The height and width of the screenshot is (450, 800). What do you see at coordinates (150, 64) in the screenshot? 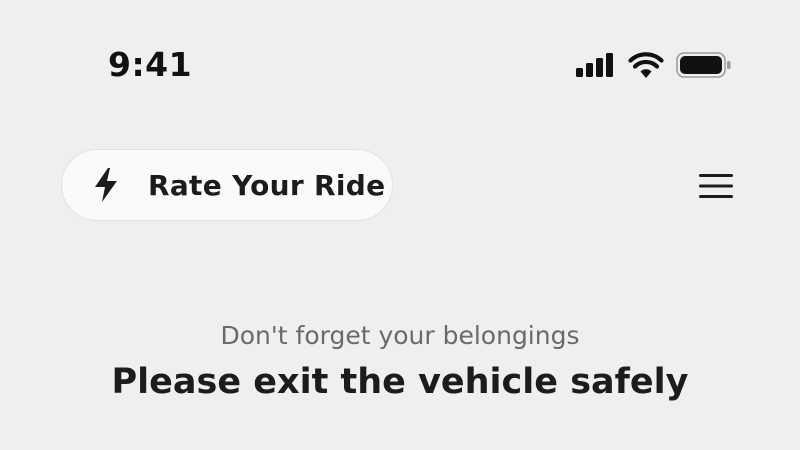
I see `status-time: 9:41` at bounding box center [150, 64].